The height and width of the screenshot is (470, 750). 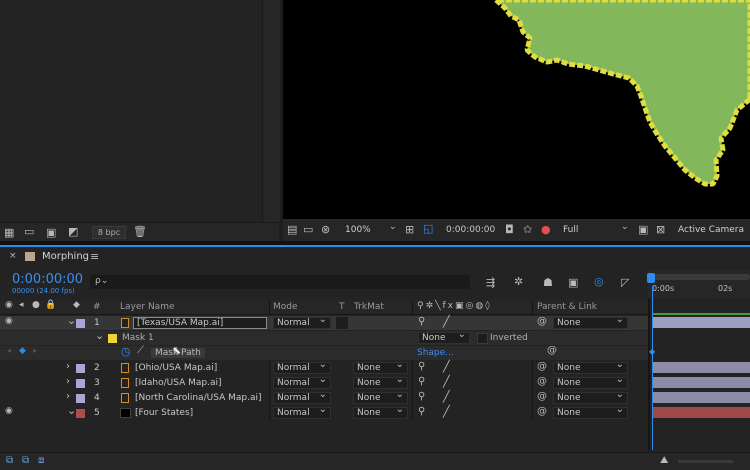 What do you see at coordinates (9, 351) in the screenshot?
I see `keyframe-prev-icon: ◂` at bounding box center [9, 351].